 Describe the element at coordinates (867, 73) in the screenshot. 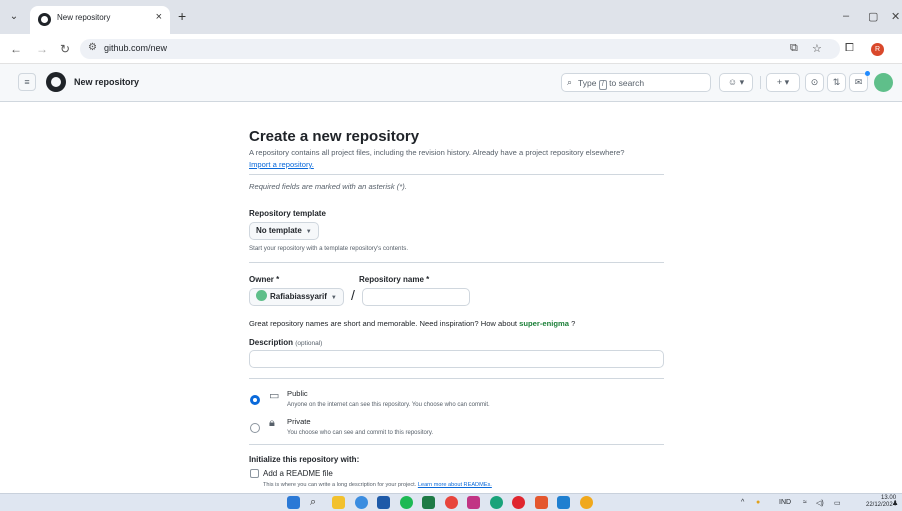

I see `notification-indicator` at that location.